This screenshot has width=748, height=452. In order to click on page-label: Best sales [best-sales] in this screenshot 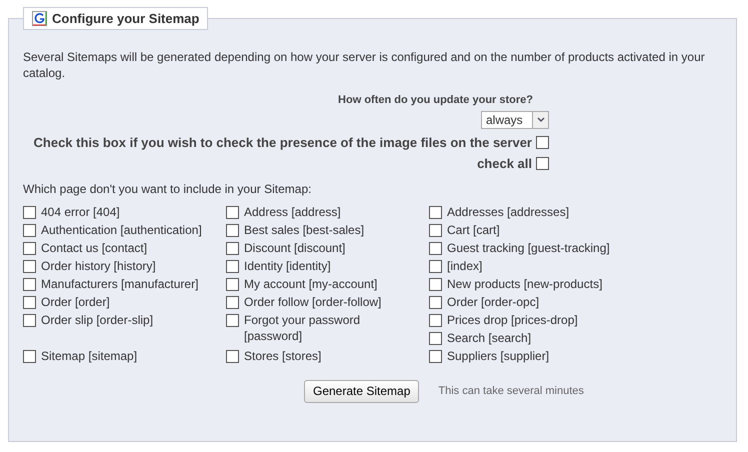, I will do `click(304, 230)`.